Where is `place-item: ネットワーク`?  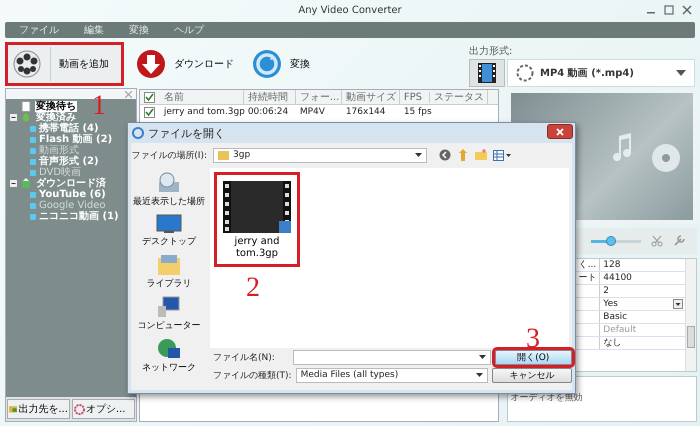
place-item: ネットワーク is located at coordinates (169, 356).